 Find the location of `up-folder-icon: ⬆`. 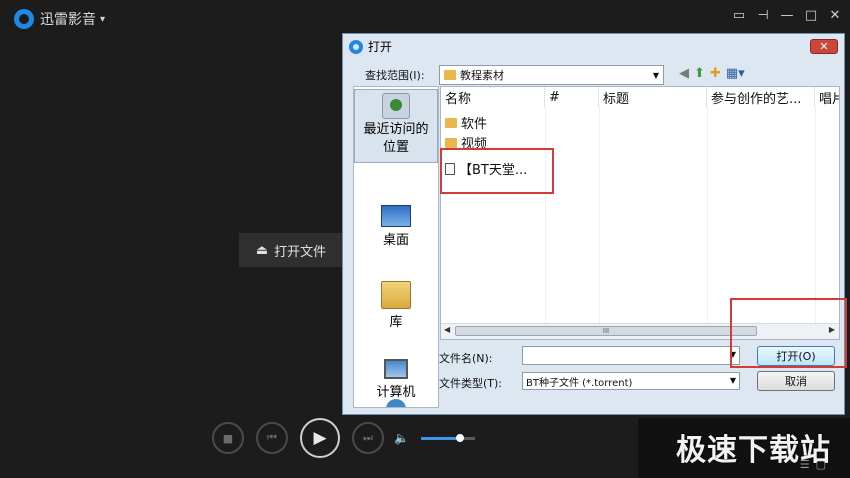

up-folder-icon: ⬆ is located at coordinates (699, 73).